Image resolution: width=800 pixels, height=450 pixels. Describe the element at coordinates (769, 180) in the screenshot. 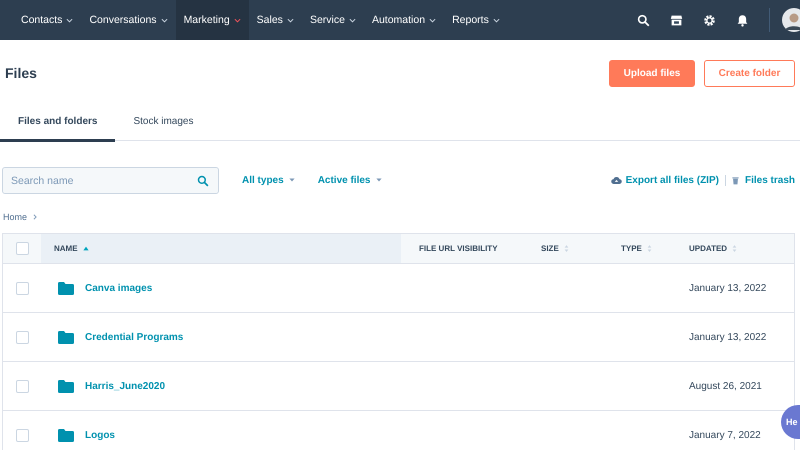

I see `files-trash-link: Files trash` at that location.